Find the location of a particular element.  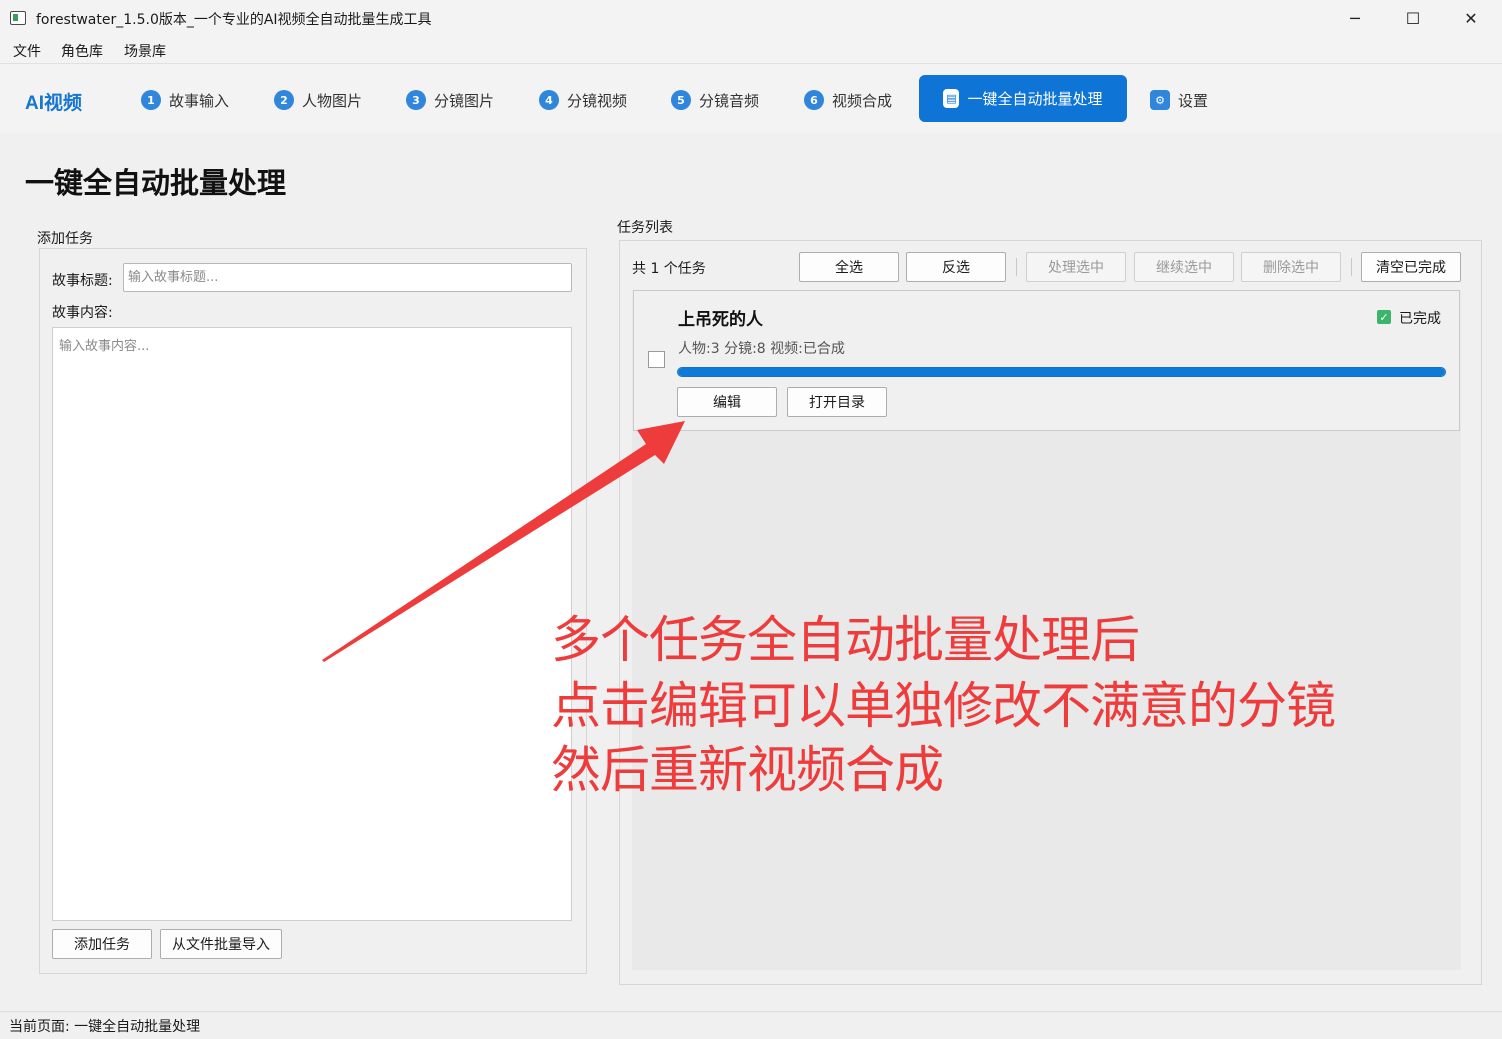

step-5-icon: 5 is located at coordinates (681, 100).